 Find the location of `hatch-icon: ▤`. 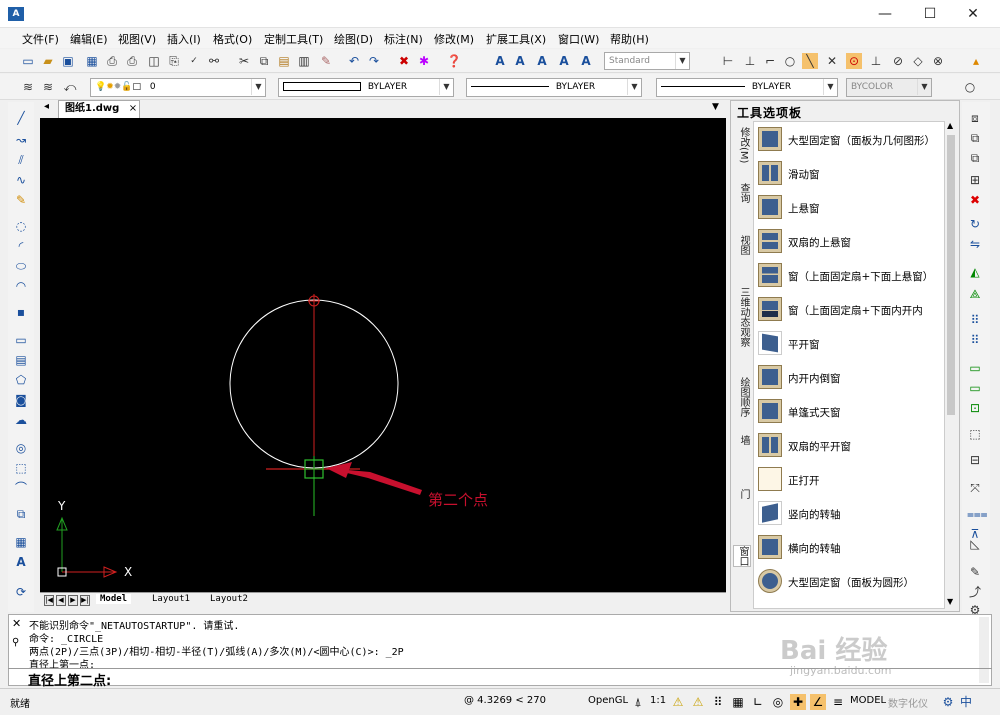

hatch-icon: ▤ is located at coordinates (21, 360).